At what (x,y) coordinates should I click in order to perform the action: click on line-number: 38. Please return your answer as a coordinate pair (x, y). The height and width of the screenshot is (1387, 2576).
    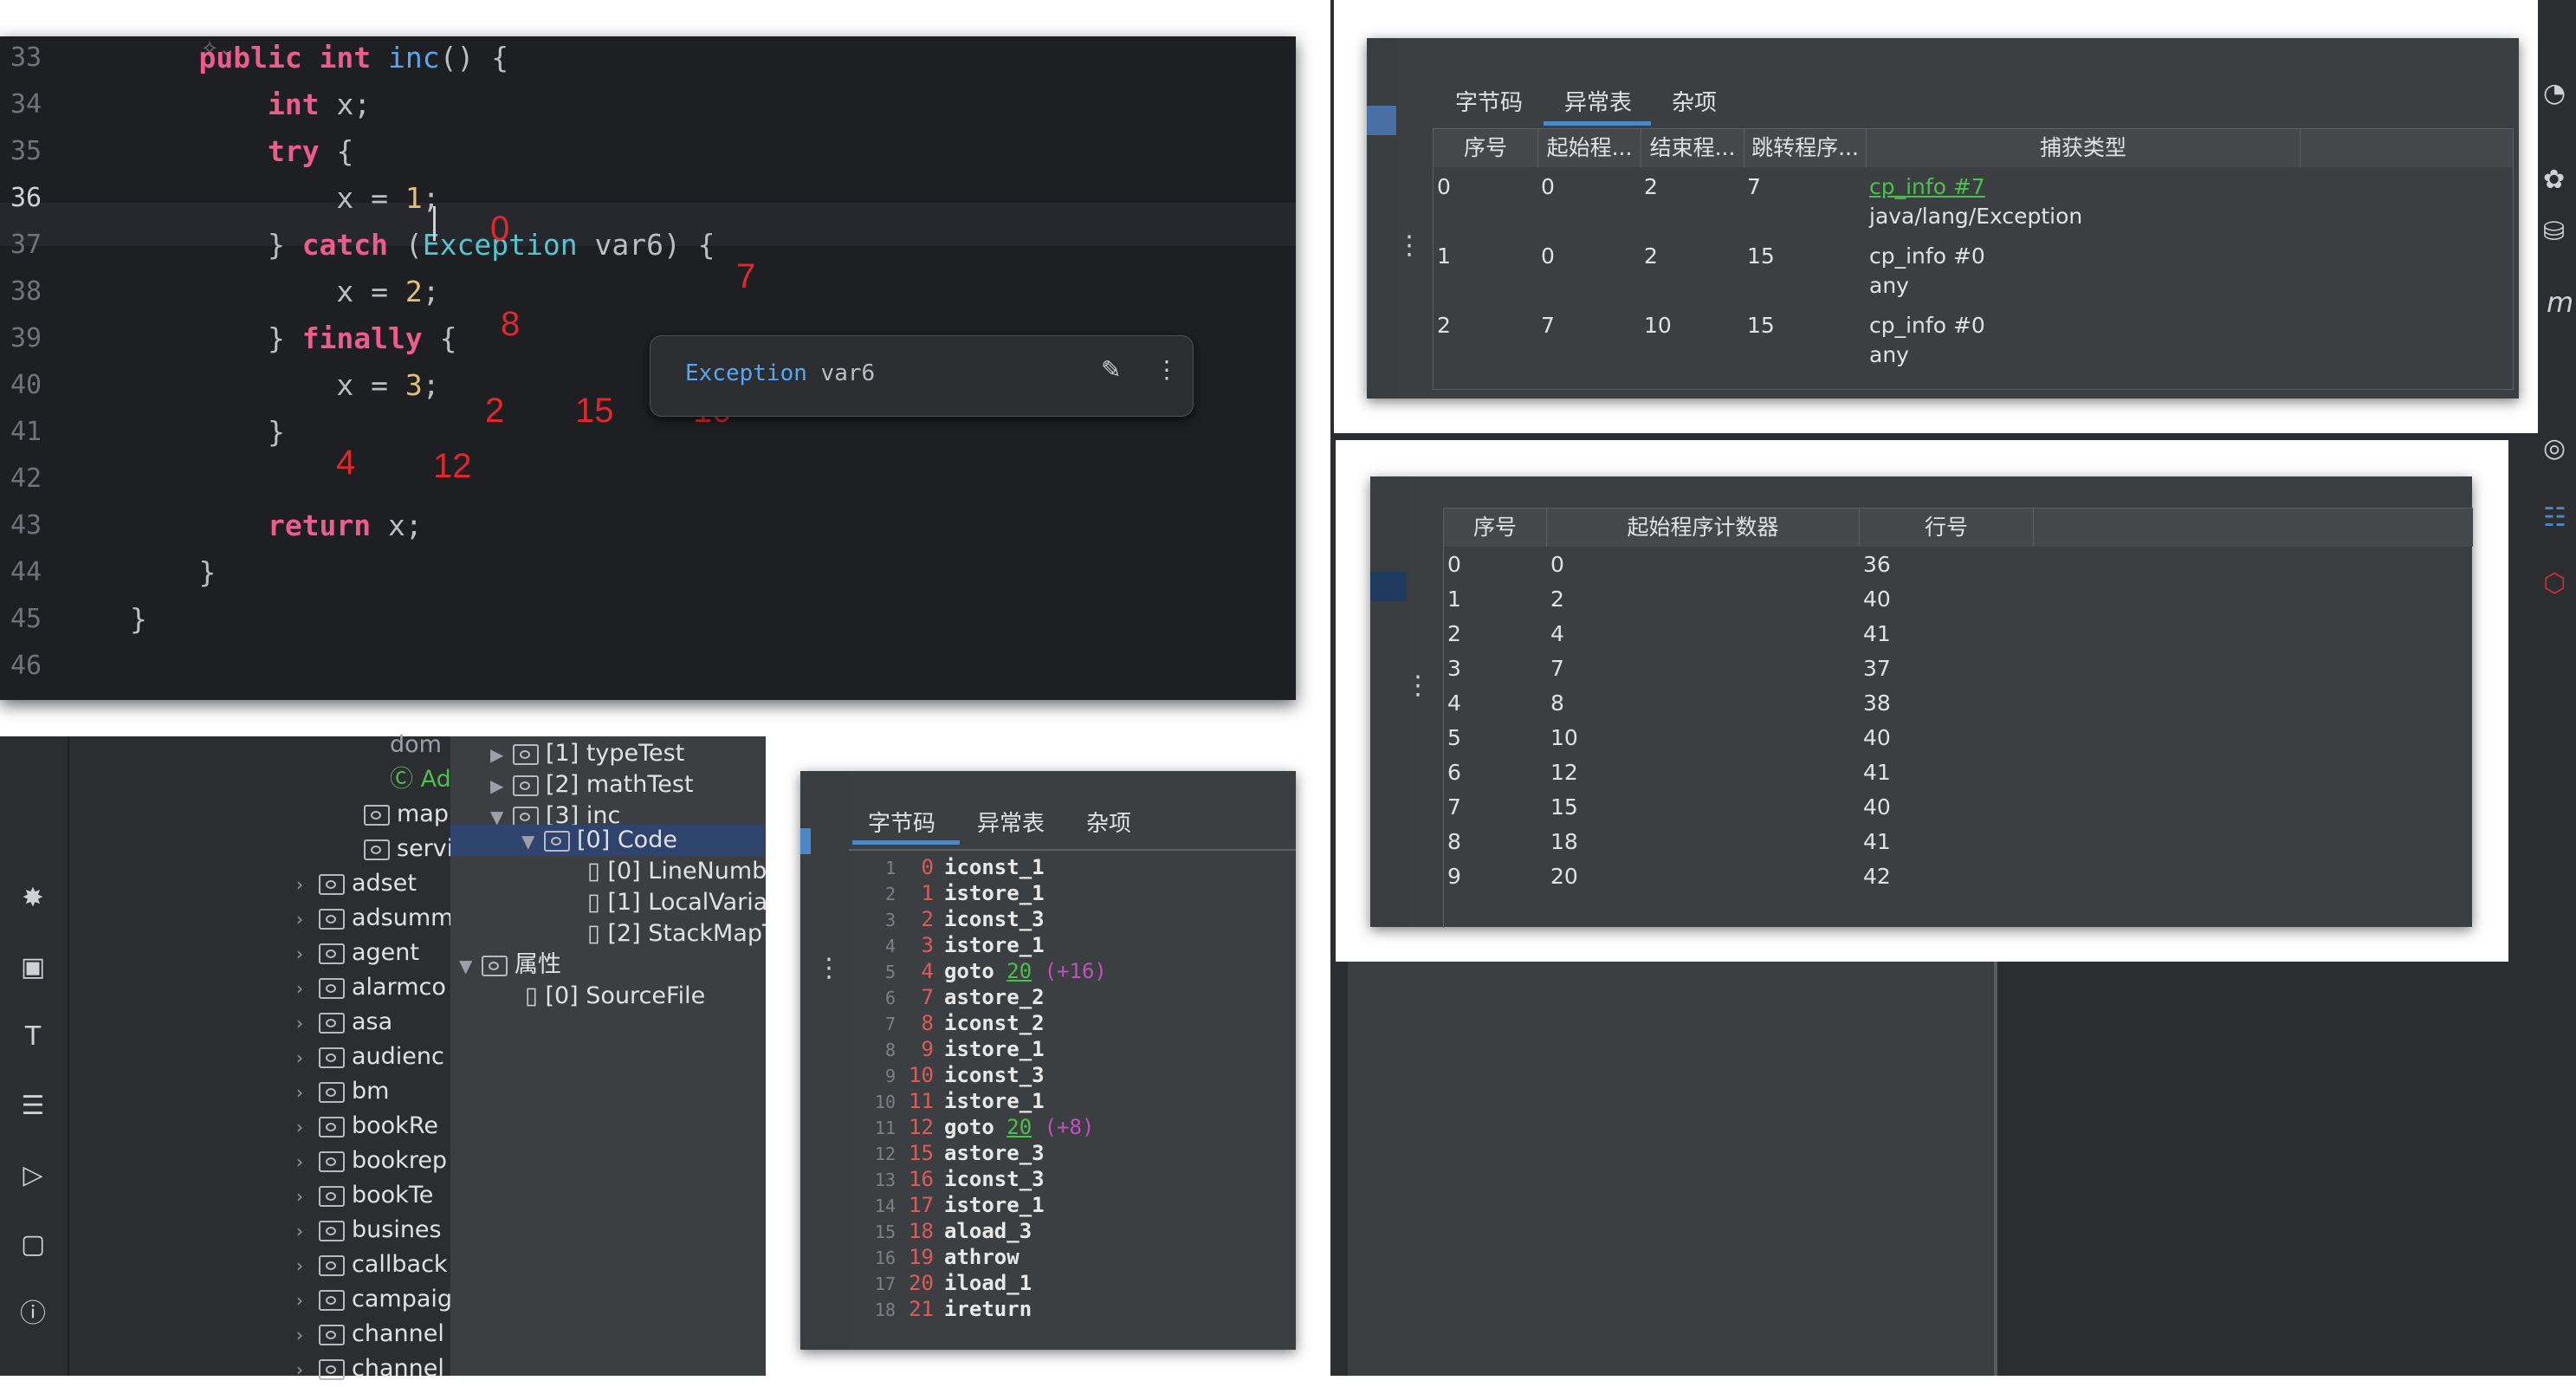
    Looking at the image, I should click on (36, 292).